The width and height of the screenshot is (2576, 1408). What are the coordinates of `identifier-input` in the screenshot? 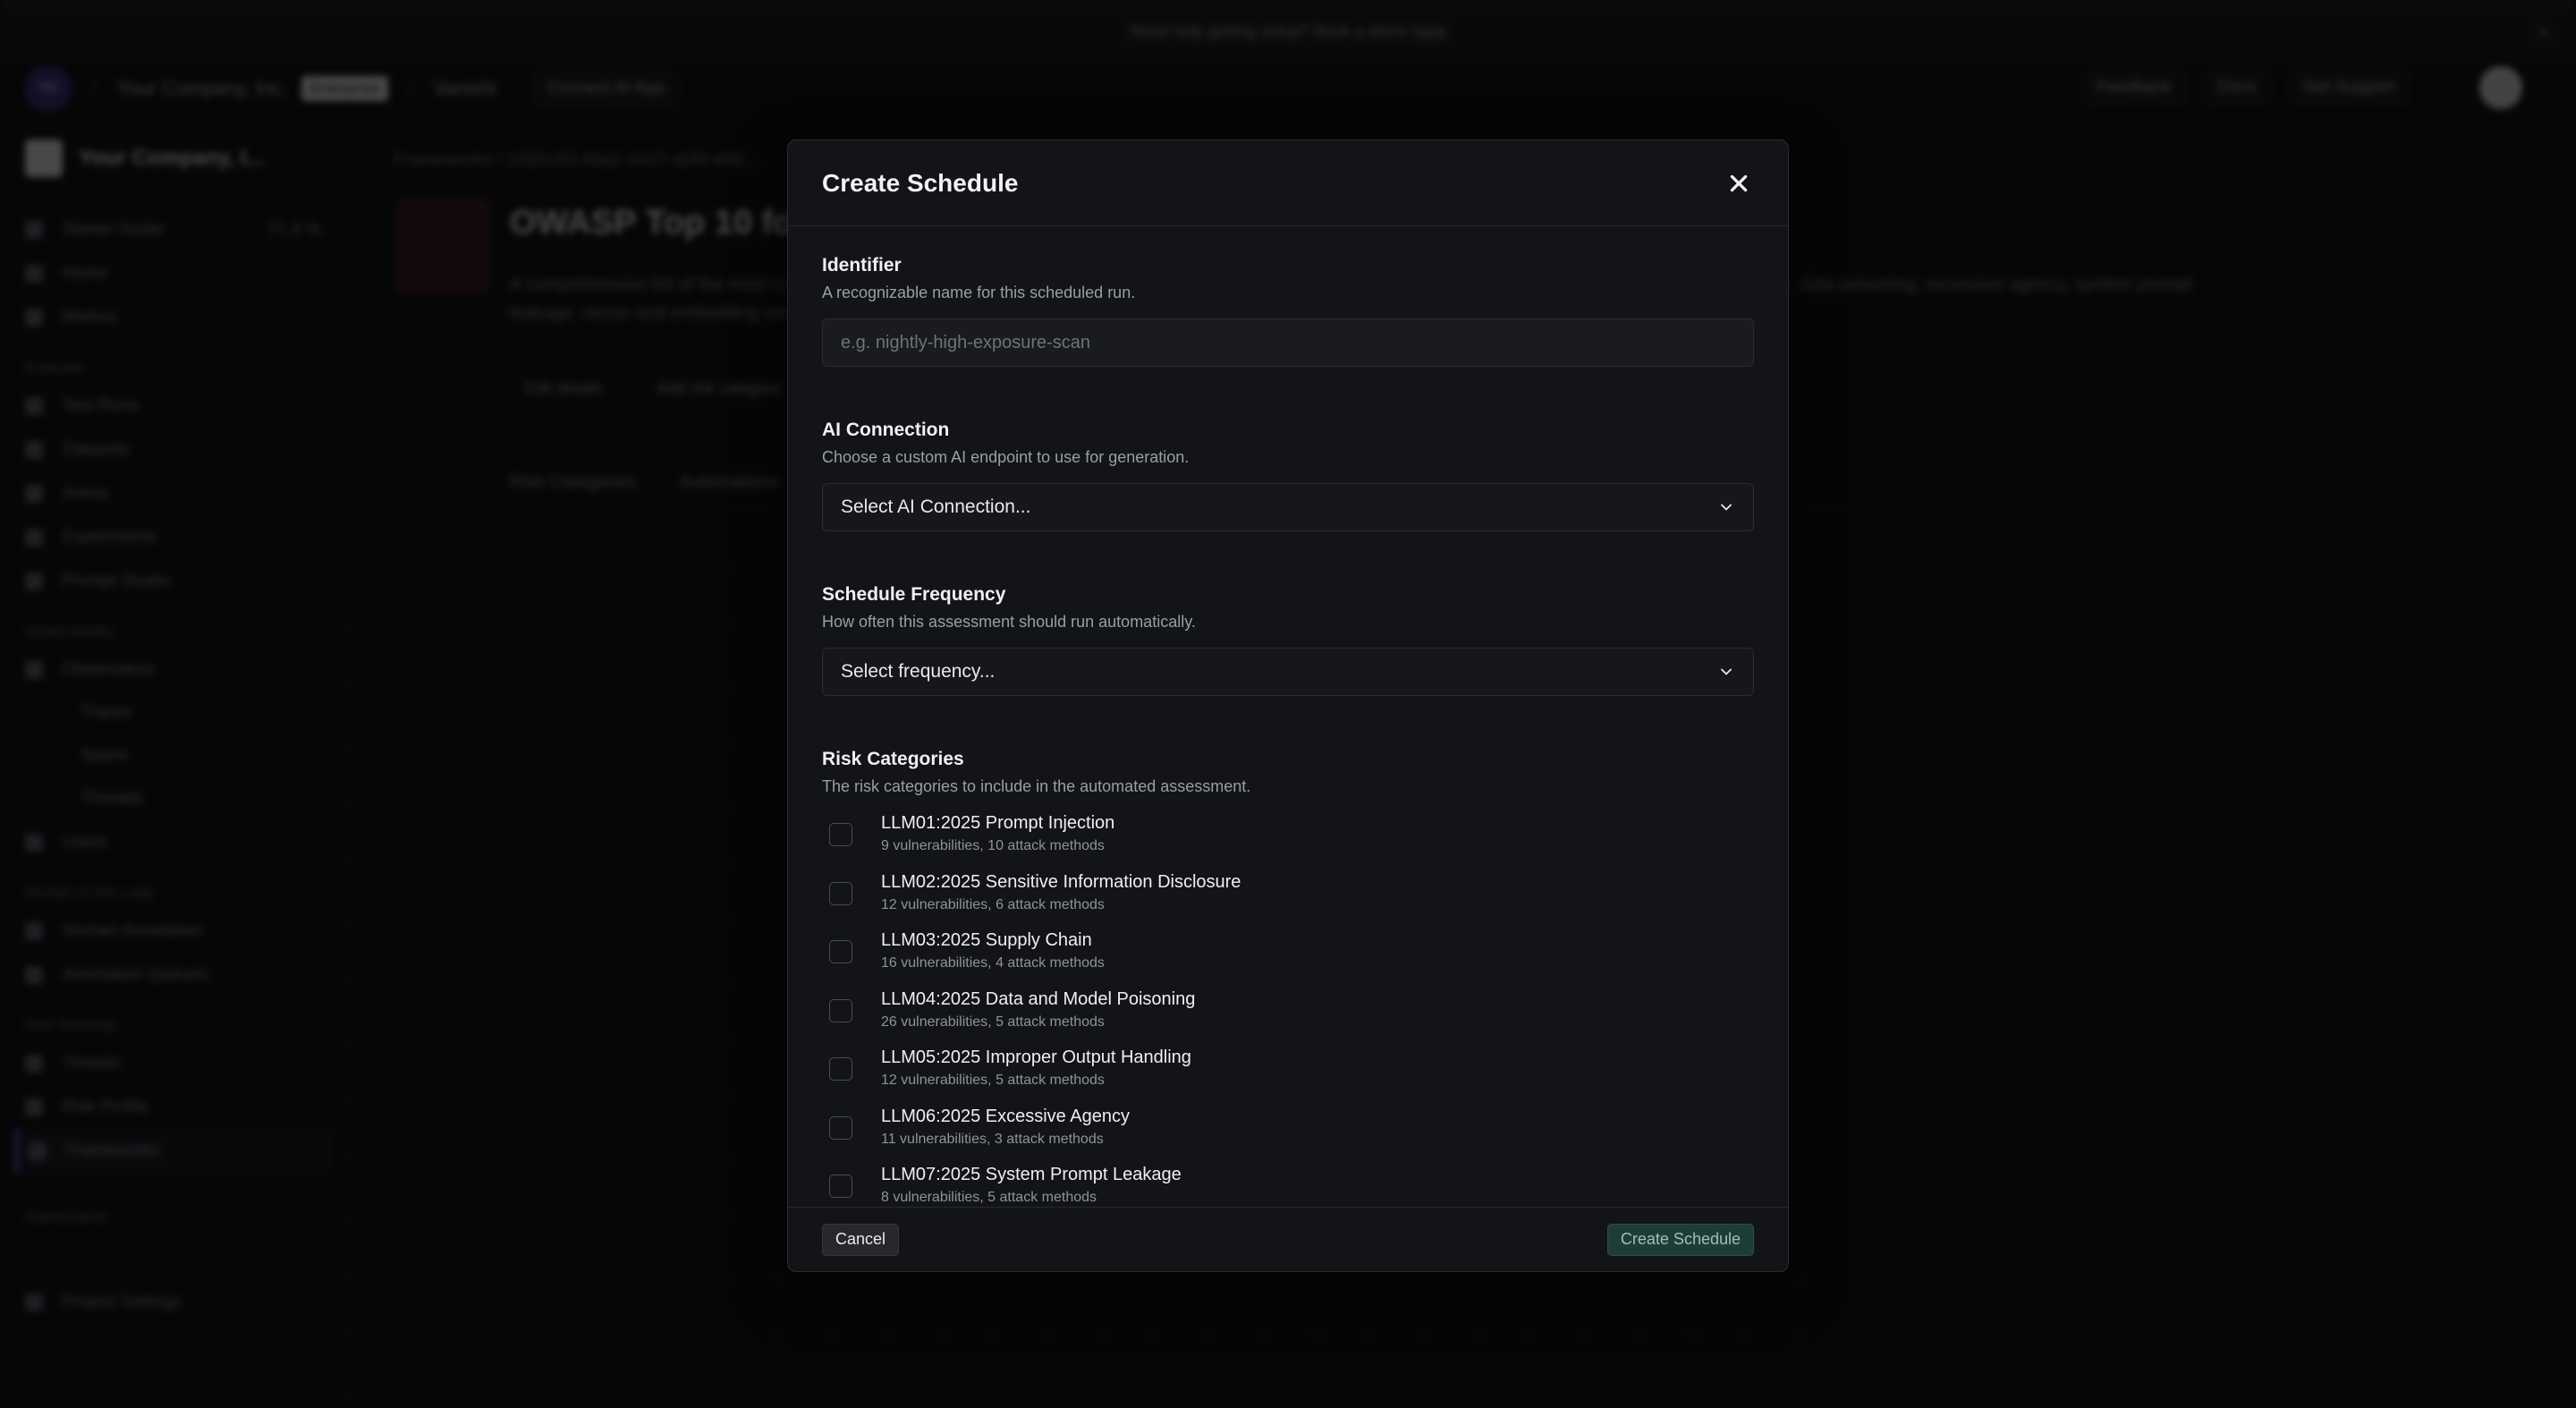 It's located at (1288, 343).